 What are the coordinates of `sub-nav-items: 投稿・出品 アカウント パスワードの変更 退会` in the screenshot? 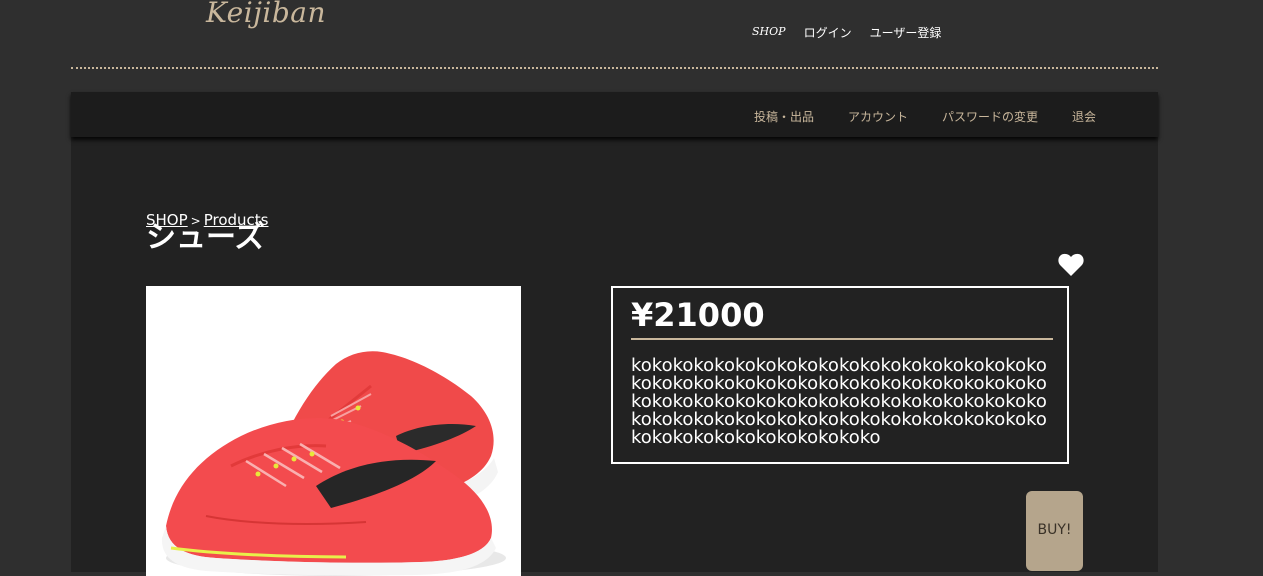 It's located at (925, 116).